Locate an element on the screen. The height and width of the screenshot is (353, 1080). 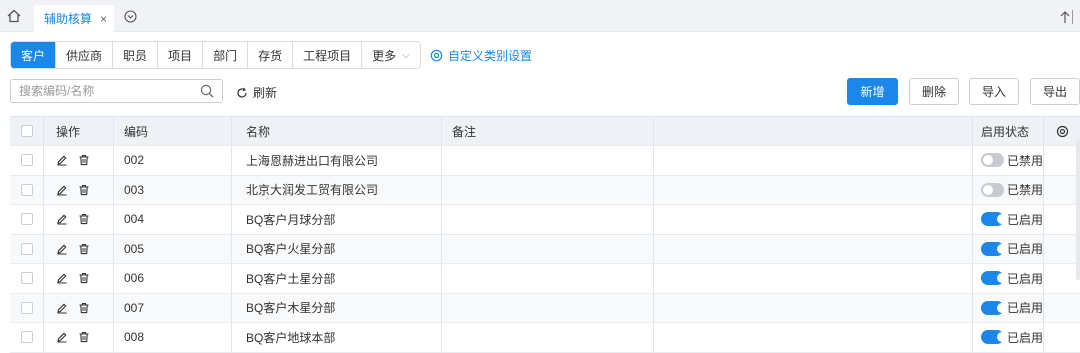
toggle-knob is located at coordinates (1002, 278).